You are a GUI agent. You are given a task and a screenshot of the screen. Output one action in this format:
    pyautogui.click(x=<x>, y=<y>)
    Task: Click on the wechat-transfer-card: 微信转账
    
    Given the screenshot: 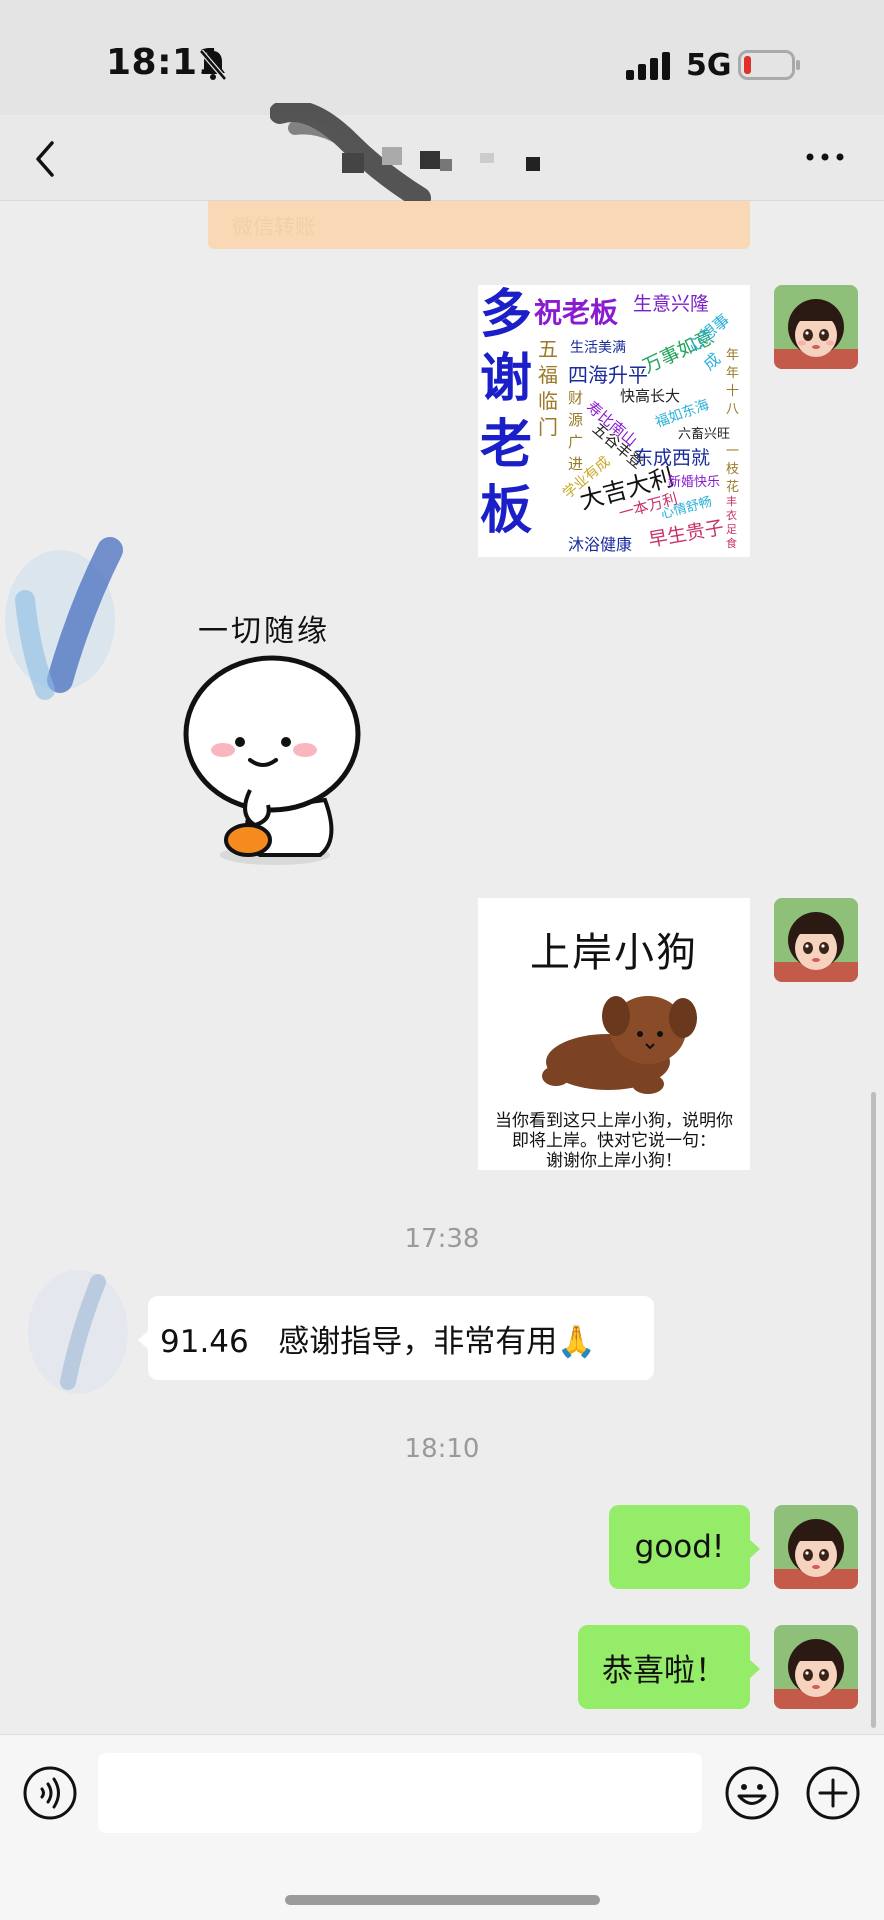 What is the action you would take?
    pyautogui.click(x=479, y=225)
    